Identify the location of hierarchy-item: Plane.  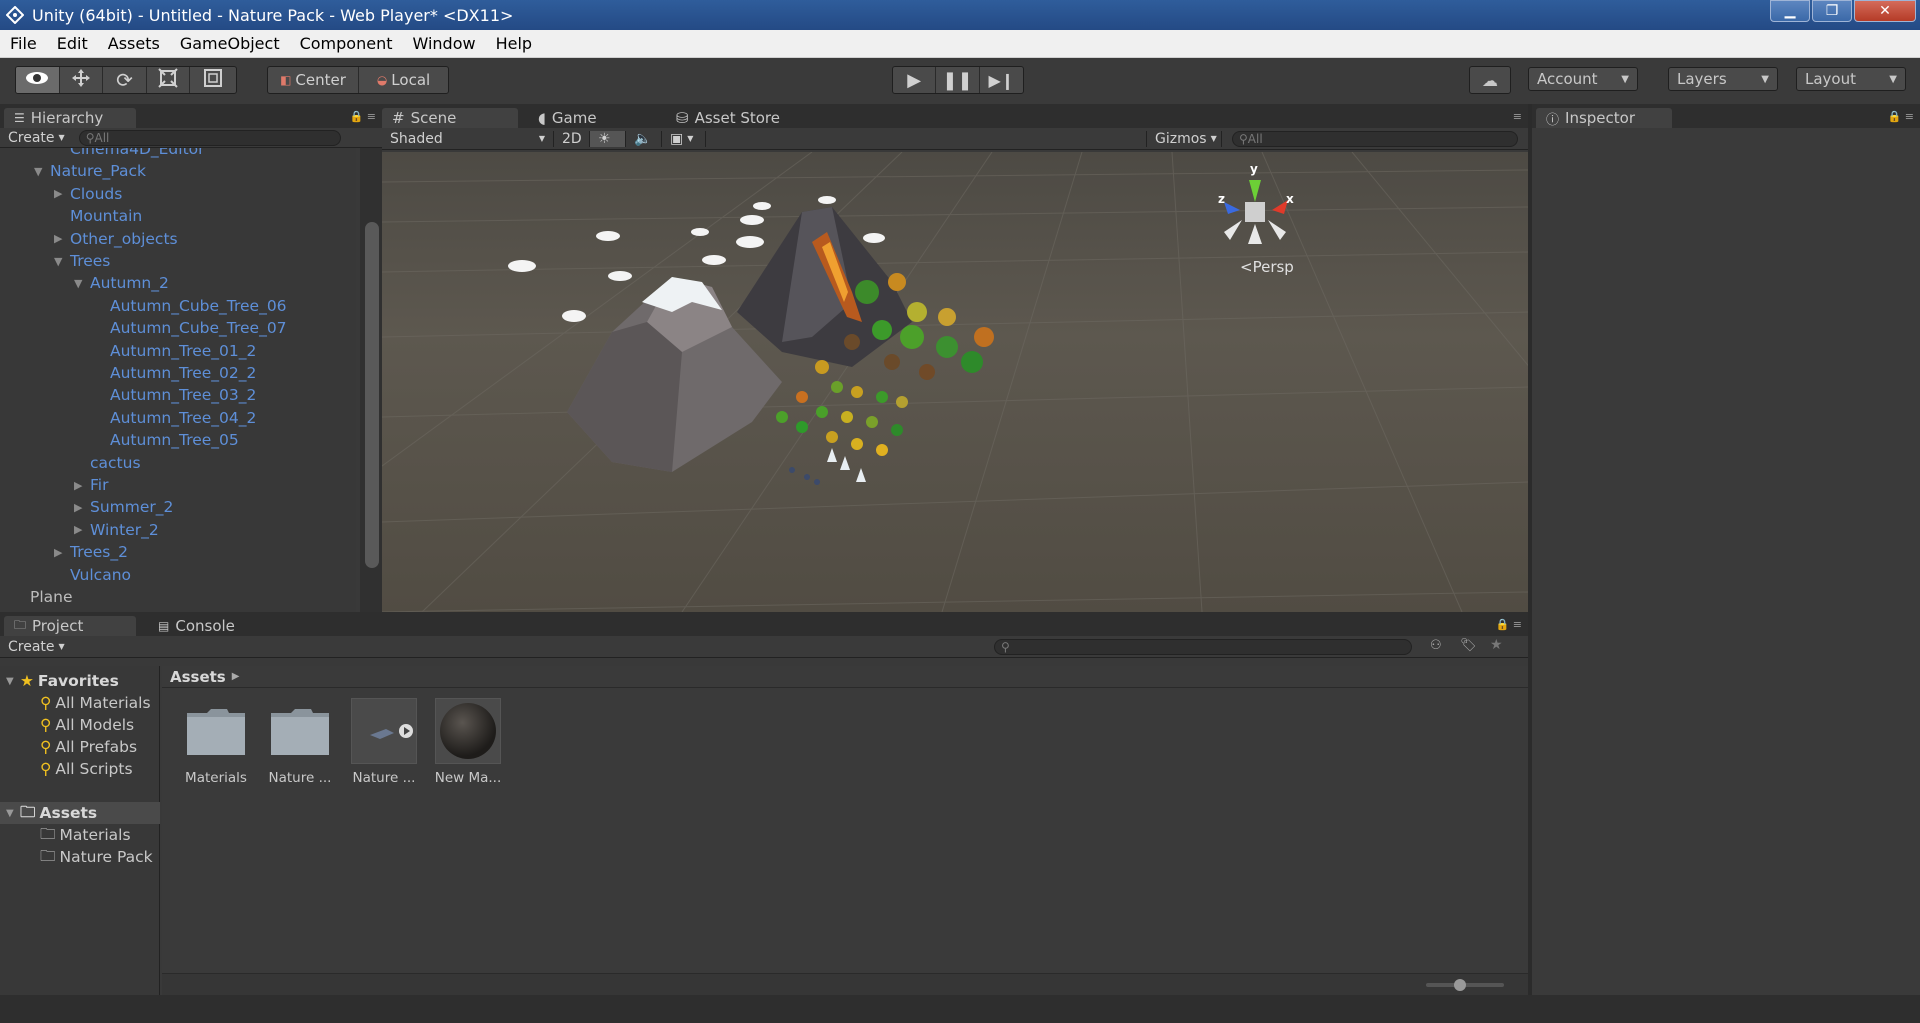
(43, 597).